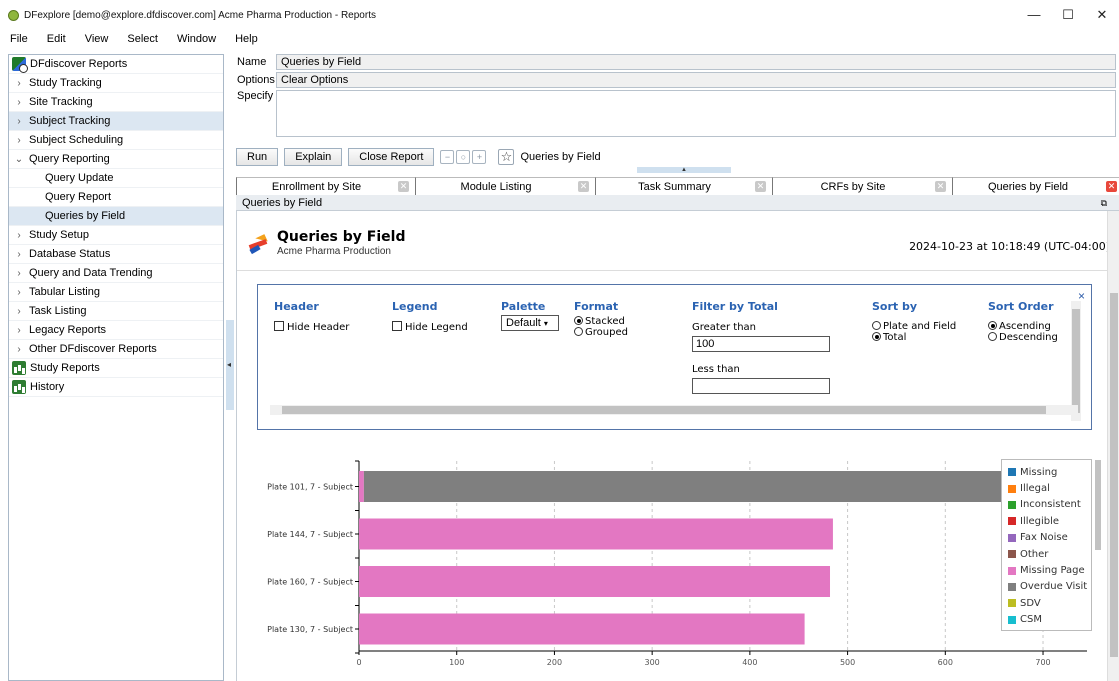  I want to click on legend-item: Missing Page, so click(1049, 570).